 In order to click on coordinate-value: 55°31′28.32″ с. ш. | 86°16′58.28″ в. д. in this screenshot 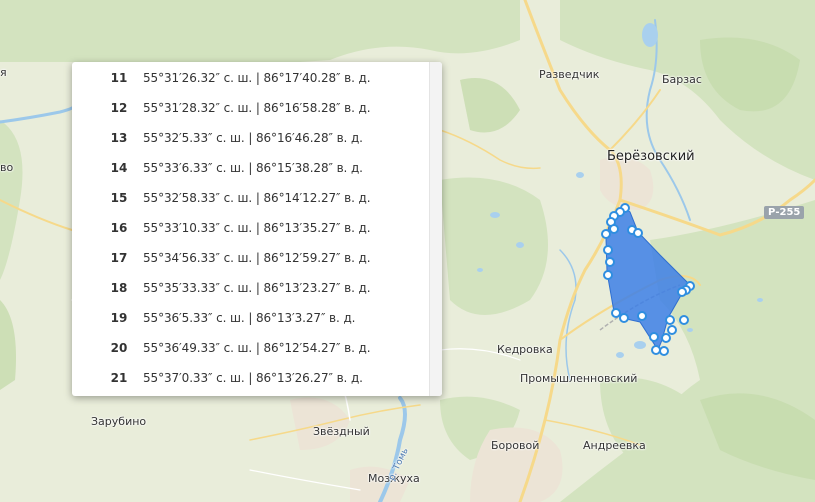, I will do `click(257, 108)`.